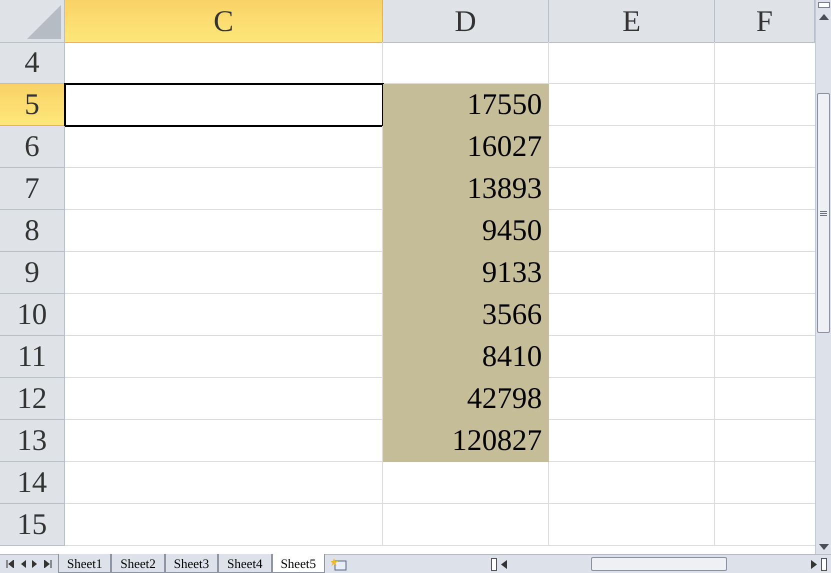 This screenshot has height=573, width=831. Describe the element at coordinates (765, 21) in the screenshot. I see `column-header: F` at that location.